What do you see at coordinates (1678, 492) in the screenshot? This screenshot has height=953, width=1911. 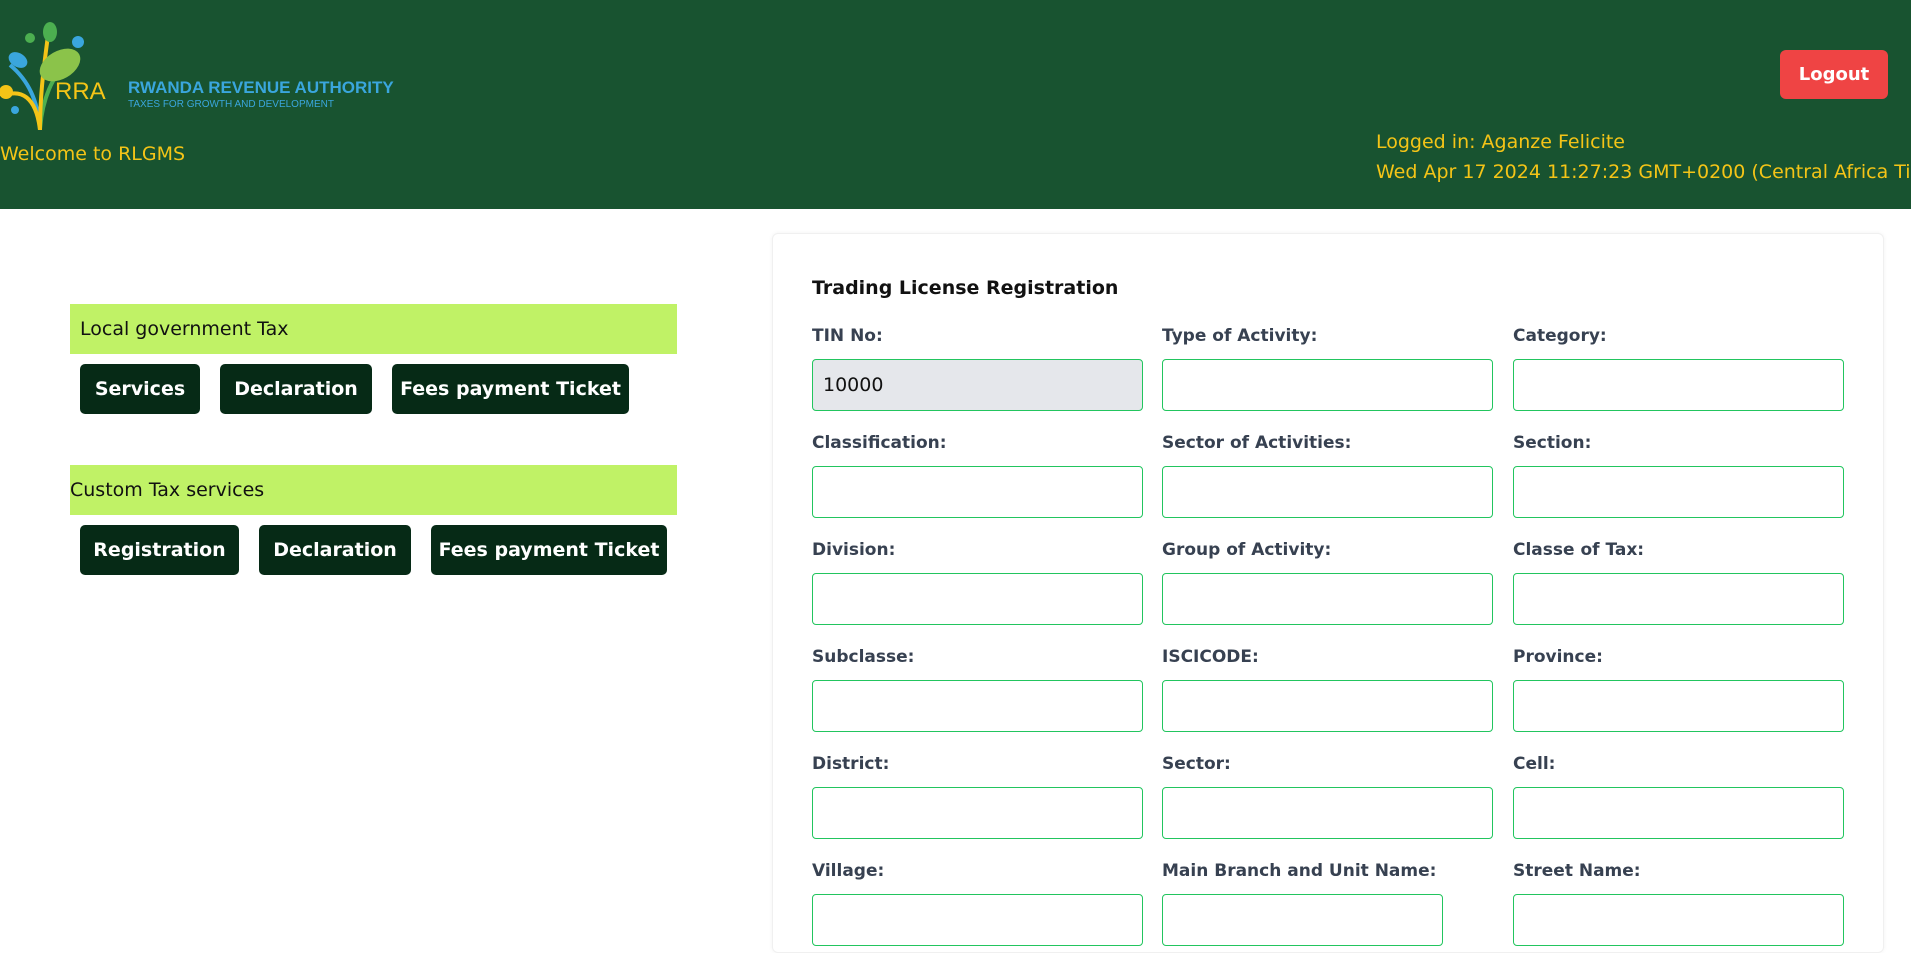 I see `section-input` at bounding box center [1678, 492].